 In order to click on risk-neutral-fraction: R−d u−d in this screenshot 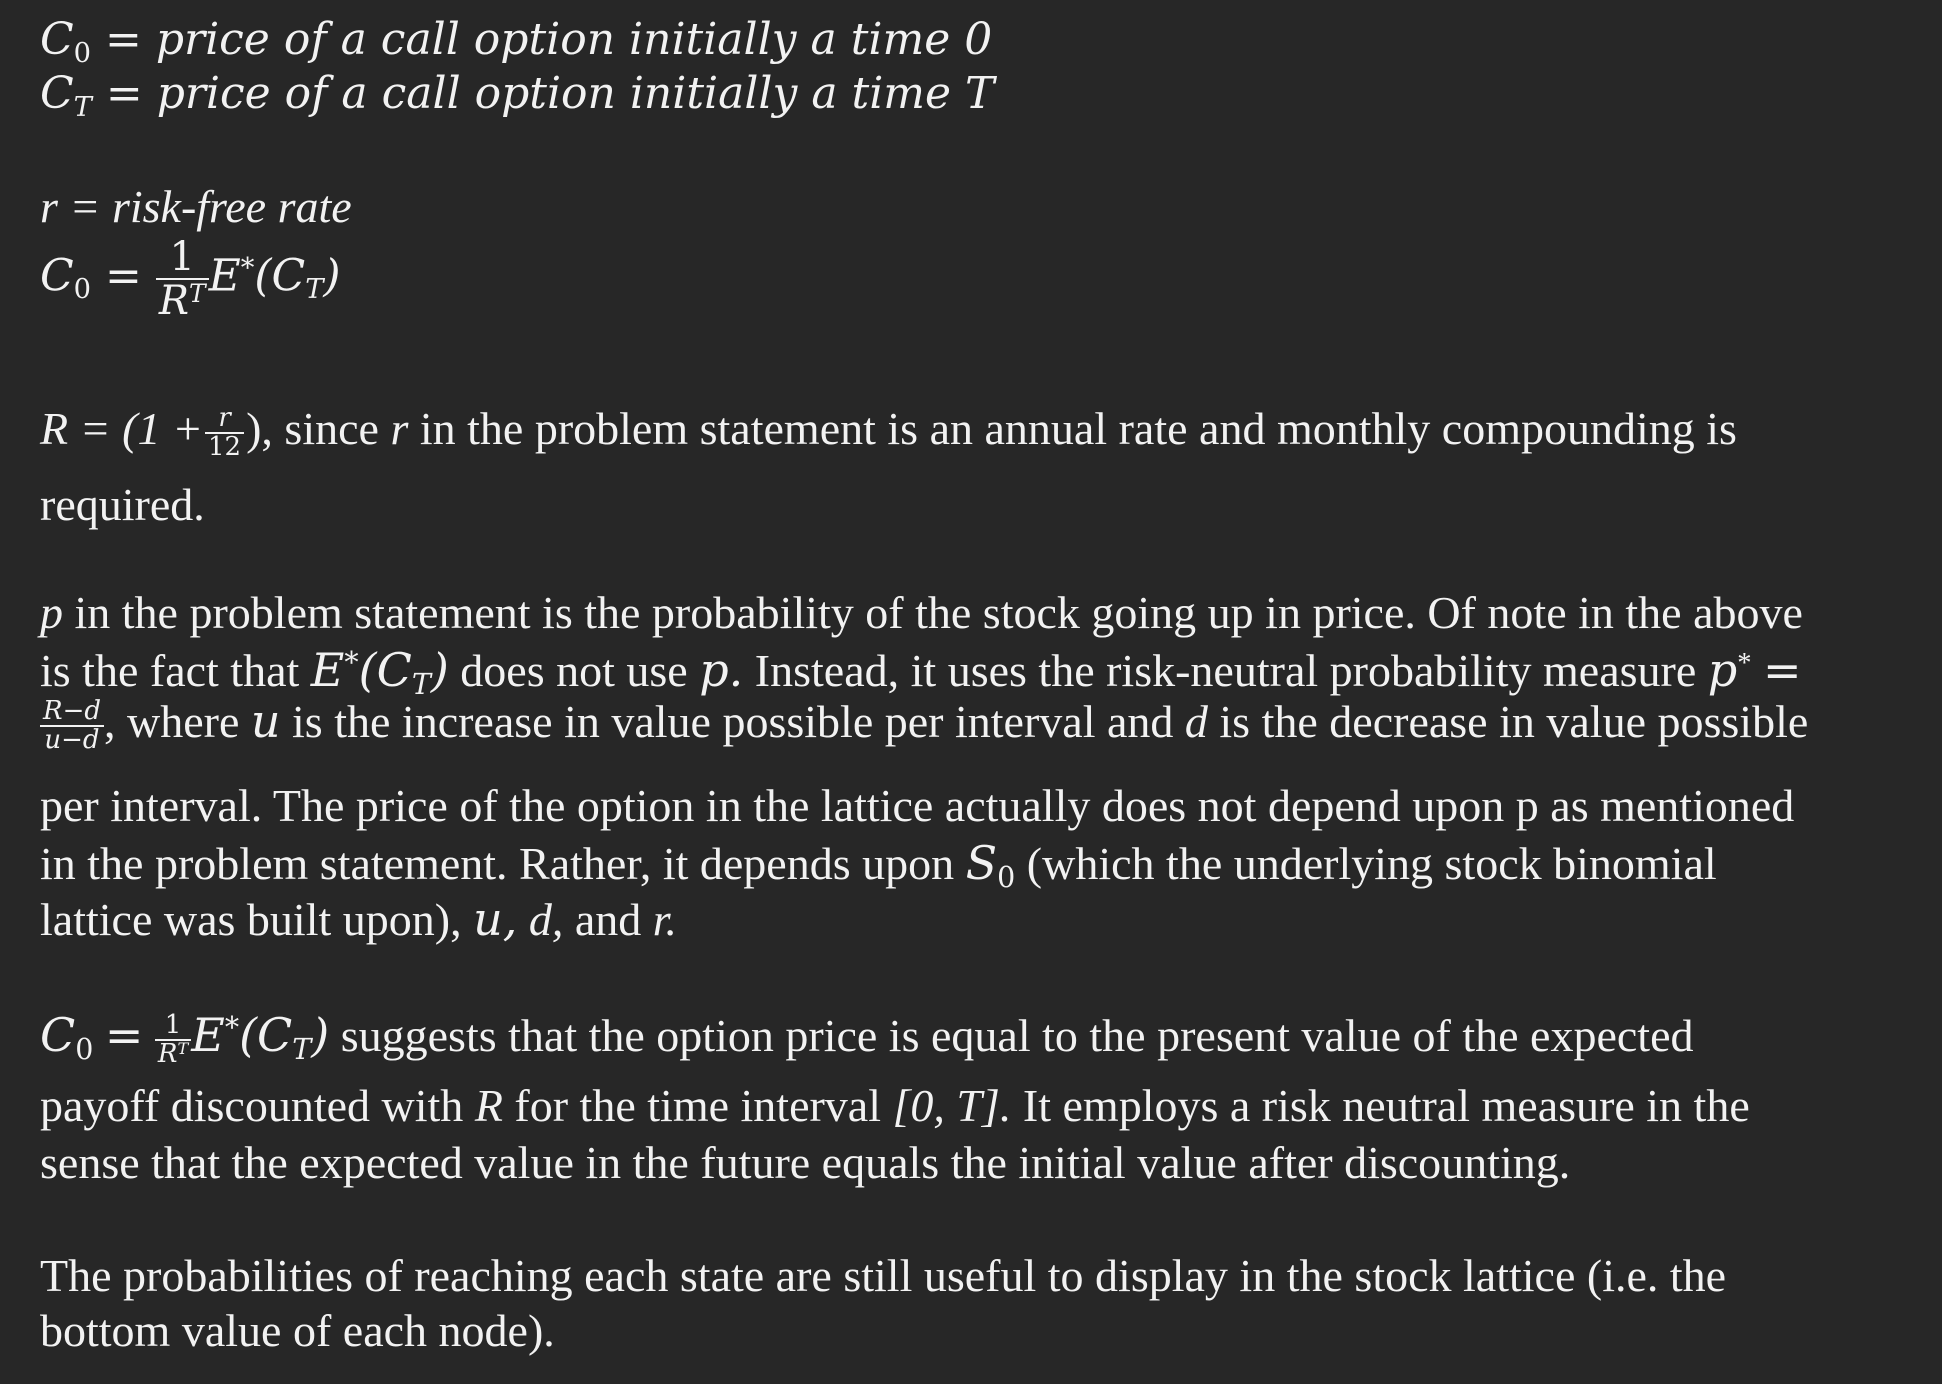, I will do `click(72, 726)`.